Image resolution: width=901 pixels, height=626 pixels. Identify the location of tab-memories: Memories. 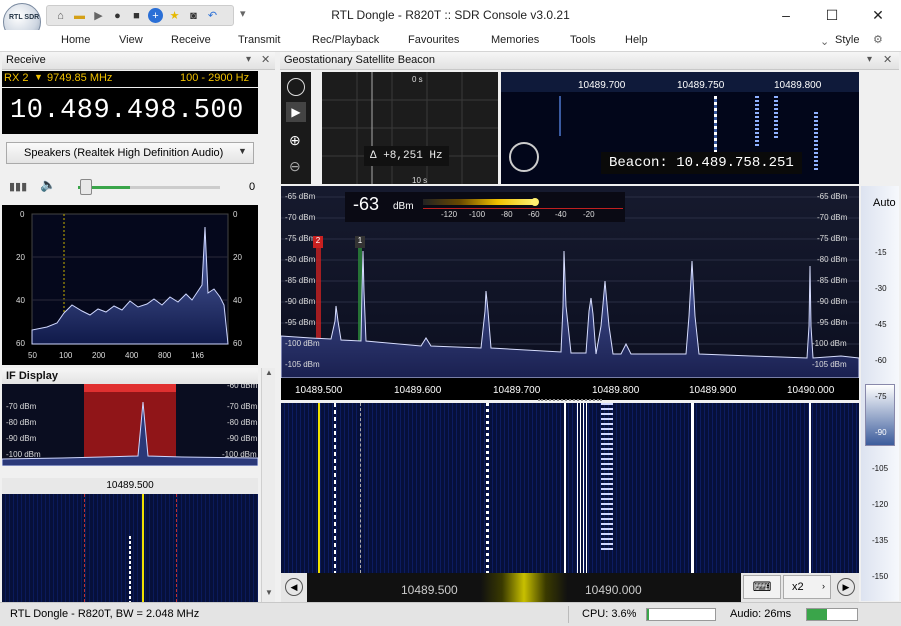
(515, 40).